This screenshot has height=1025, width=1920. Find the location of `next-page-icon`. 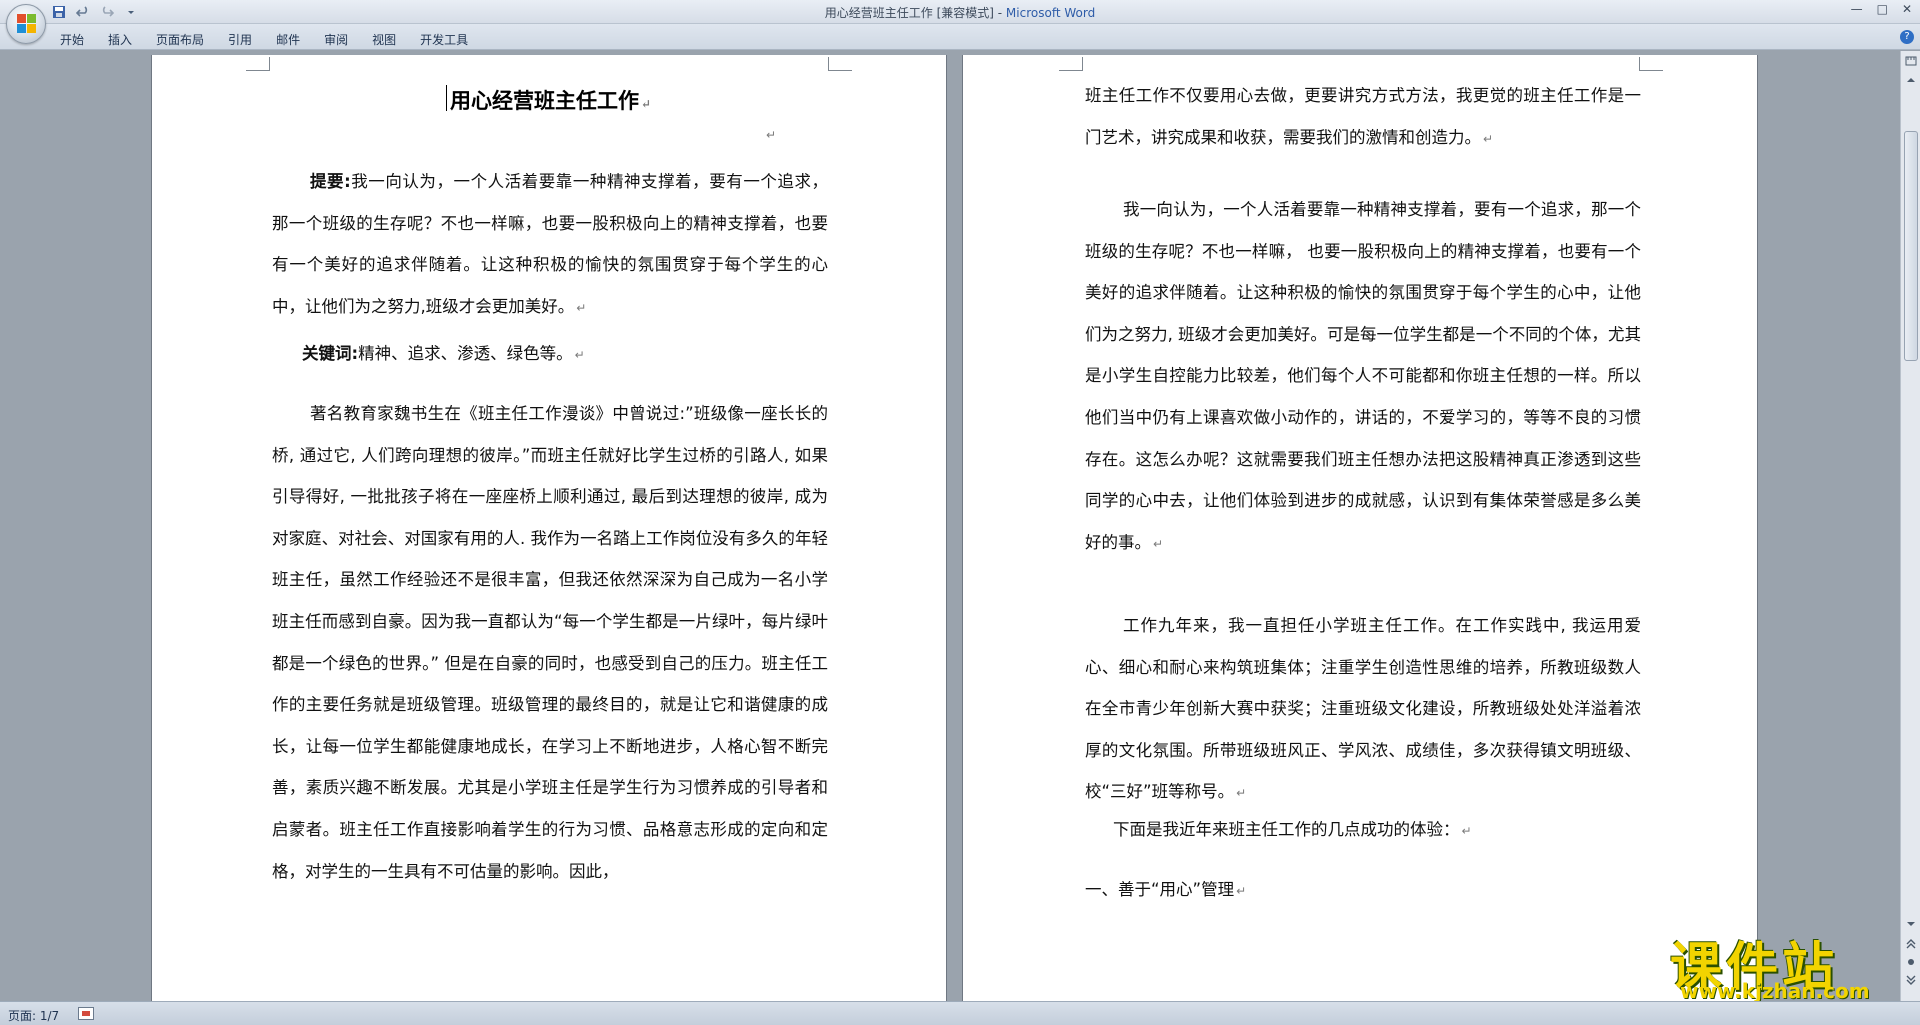

next-page-icon is located at coordinates (1911, 982).